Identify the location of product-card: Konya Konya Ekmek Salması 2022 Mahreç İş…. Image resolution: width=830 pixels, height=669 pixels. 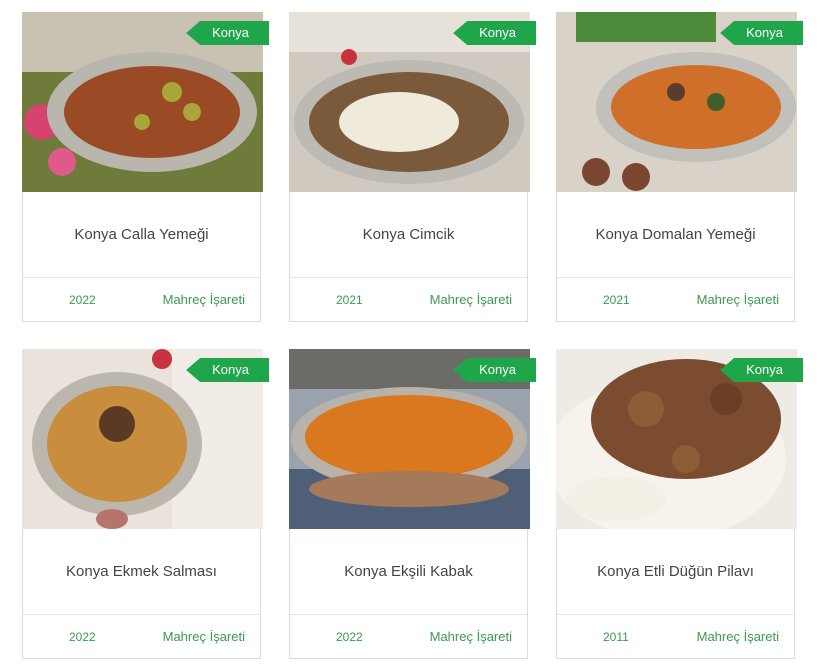
(145, 504).